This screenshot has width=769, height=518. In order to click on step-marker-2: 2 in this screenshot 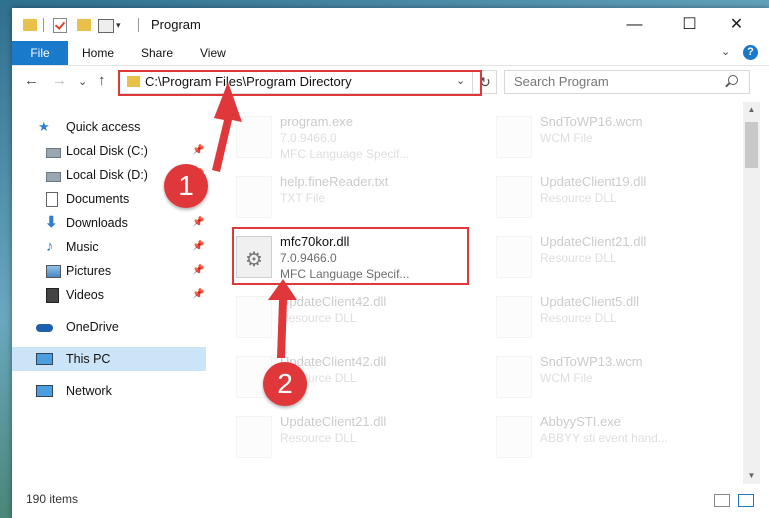, I will do `click(285, 384)`.